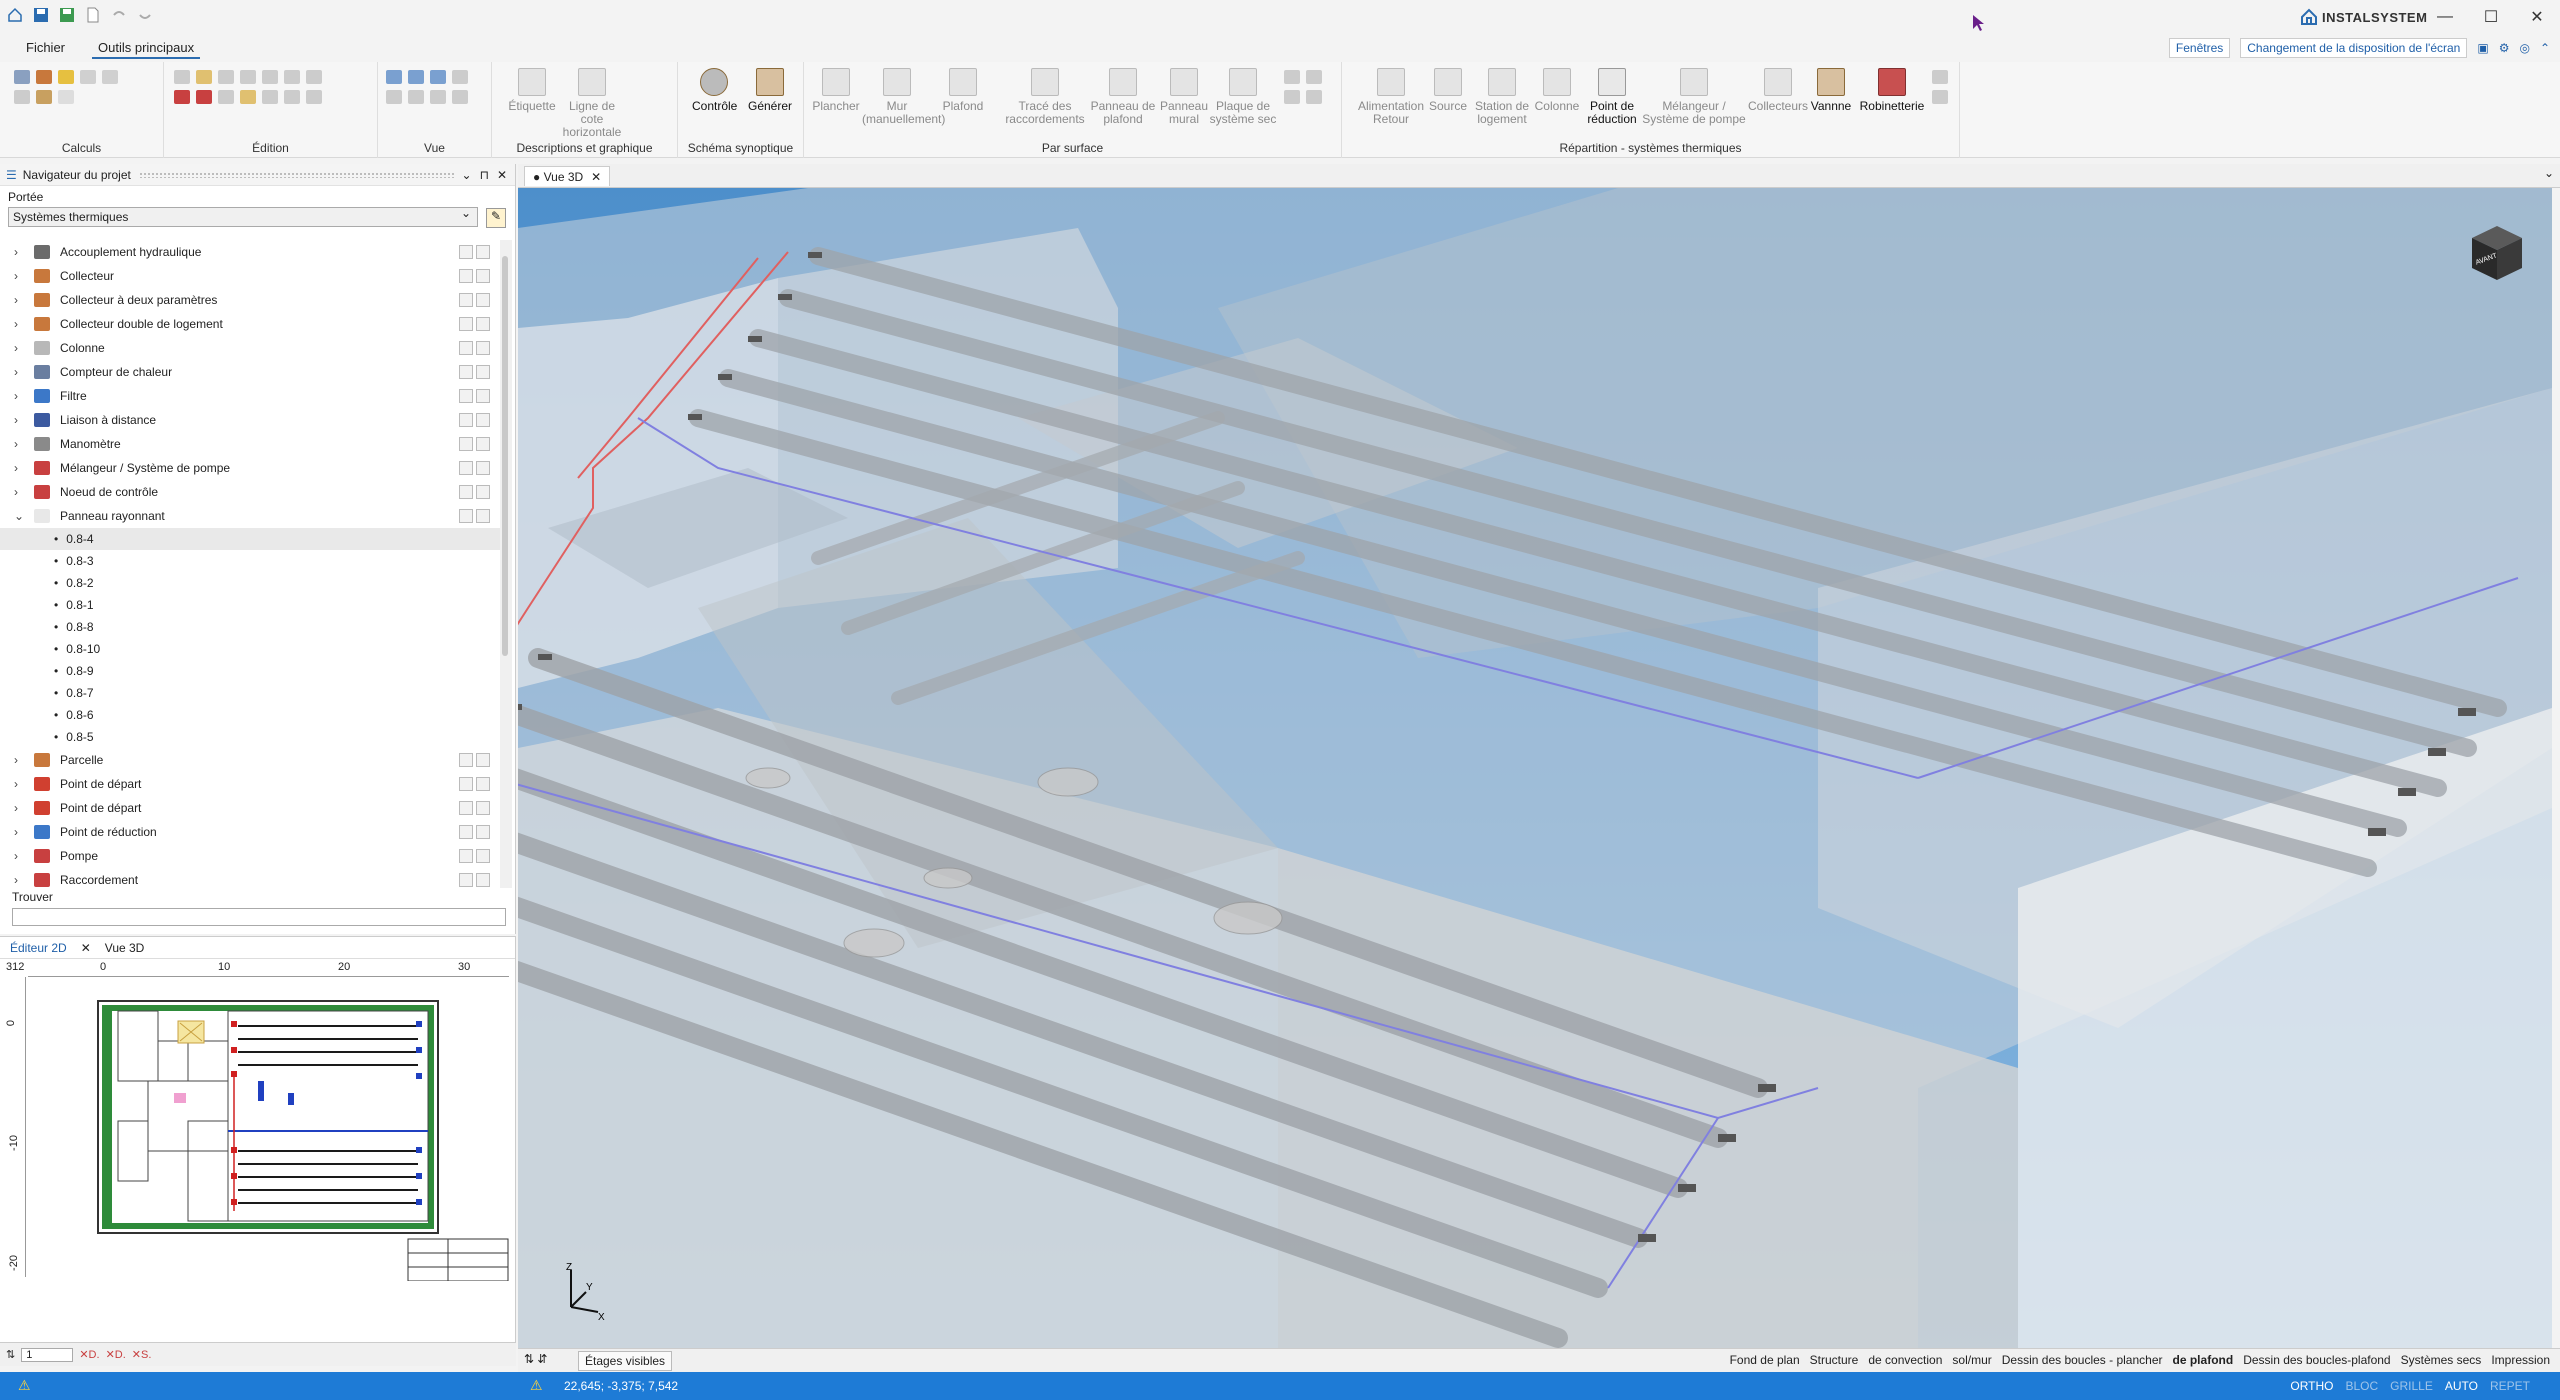 Image resolution: width=2560 pixels, height=1400 pixels. I want to click on tree-item: › Manomètre, so click(250, 444).